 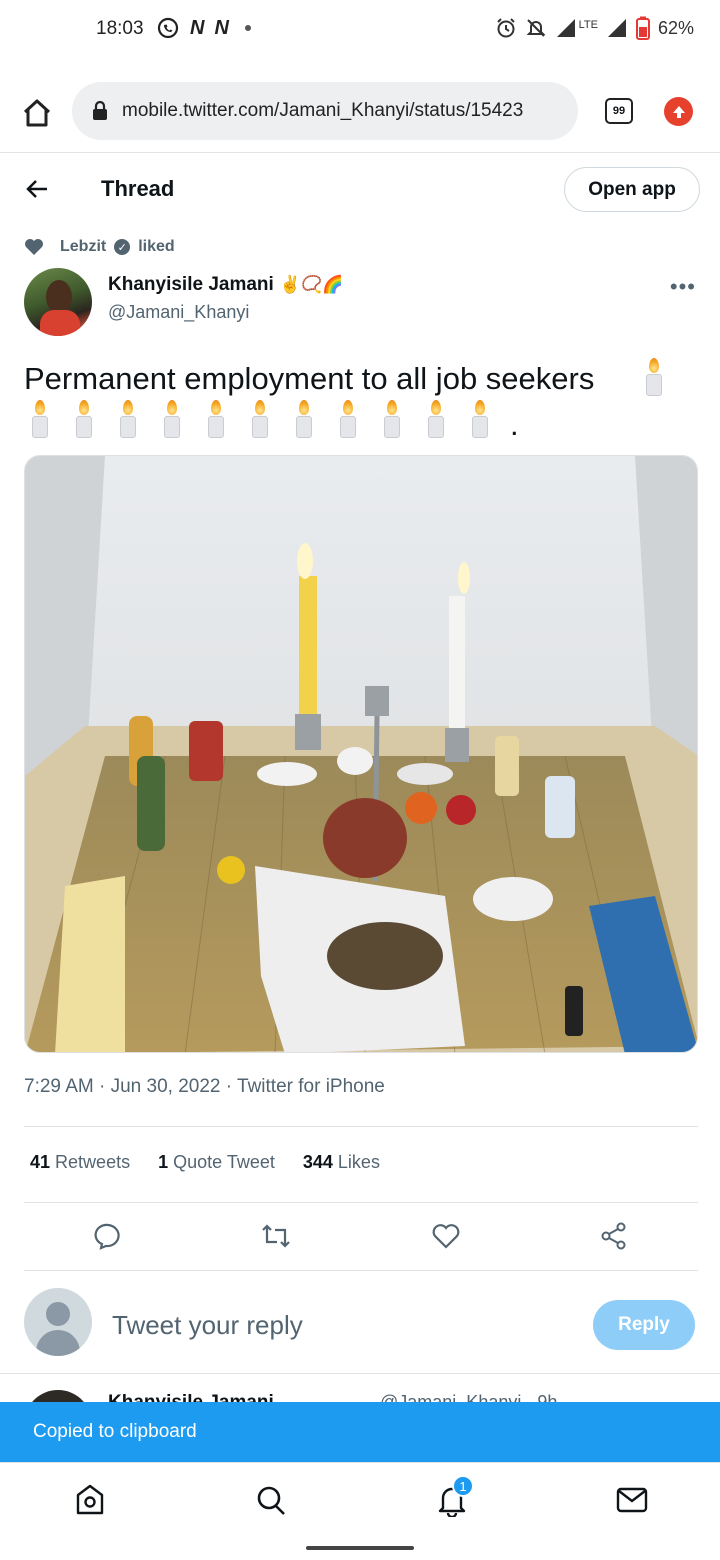 What do you see at coordinates (360, 190) in the screenshot?
I see `thread-header: Thread Open app` at bounding box center [360, 190].